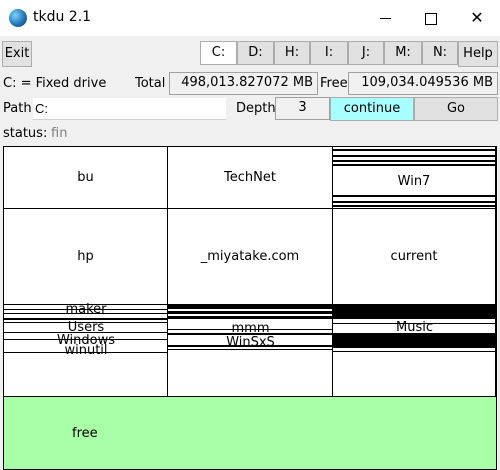 The width and height of the screenshot is (500, 470). What do you see at coordinates (302, 108) in the screenshot?
I see `depth-value: 3` at bounding box center [302, 108].